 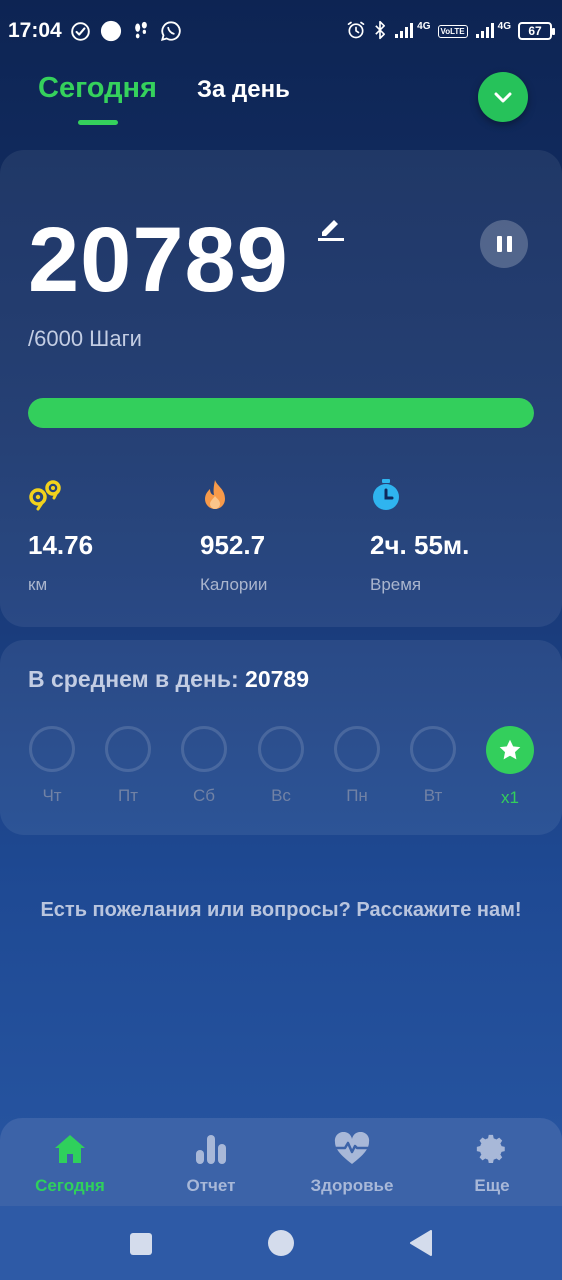 I want to click on stopwatch-icon, so click(x=419, y=495).